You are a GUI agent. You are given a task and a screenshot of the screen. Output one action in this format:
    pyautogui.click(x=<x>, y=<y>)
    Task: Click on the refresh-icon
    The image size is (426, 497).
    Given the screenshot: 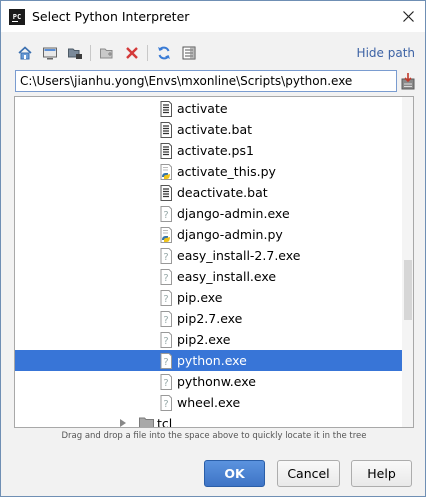 What is the action you would take?
    pyautogui.click(x=164, y=53)
    